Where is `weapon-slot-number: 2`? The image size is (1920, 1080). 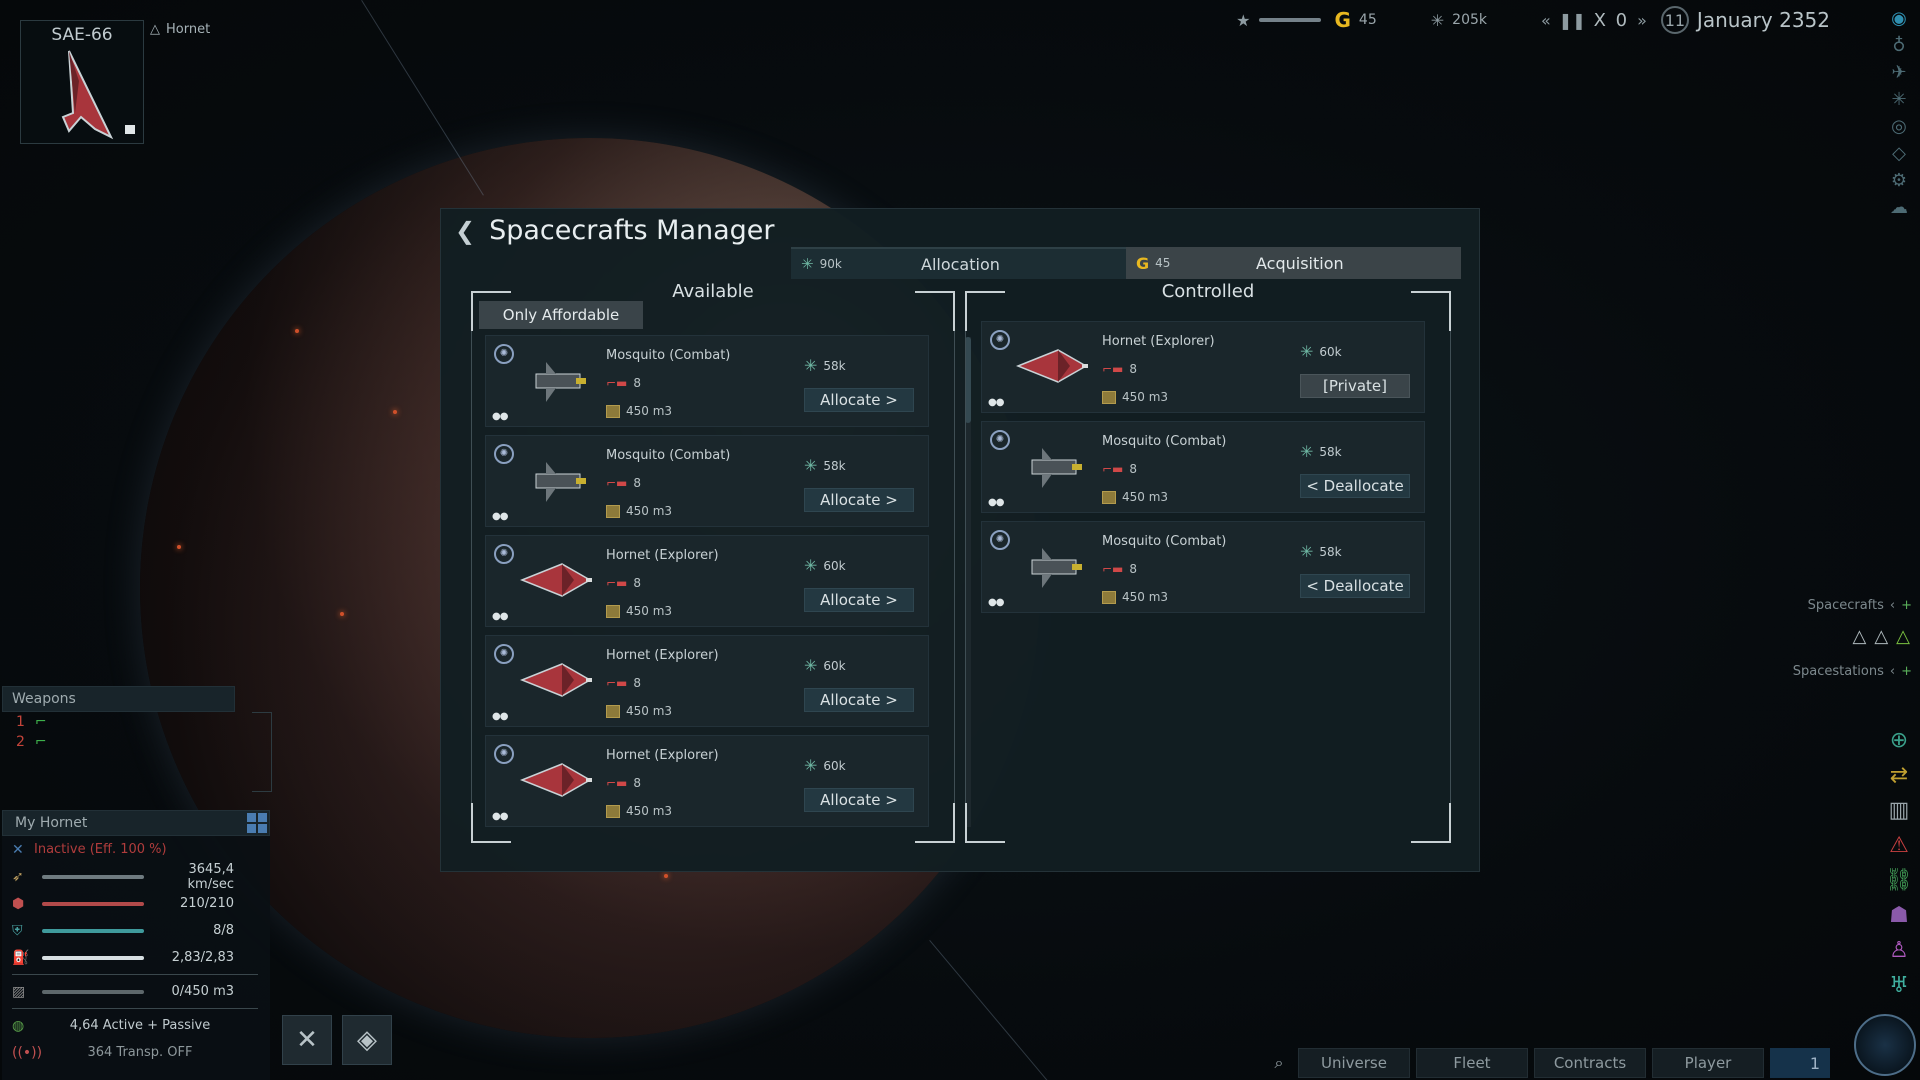
weapon-slot-number: 2 is located at coordinates (20, 742).